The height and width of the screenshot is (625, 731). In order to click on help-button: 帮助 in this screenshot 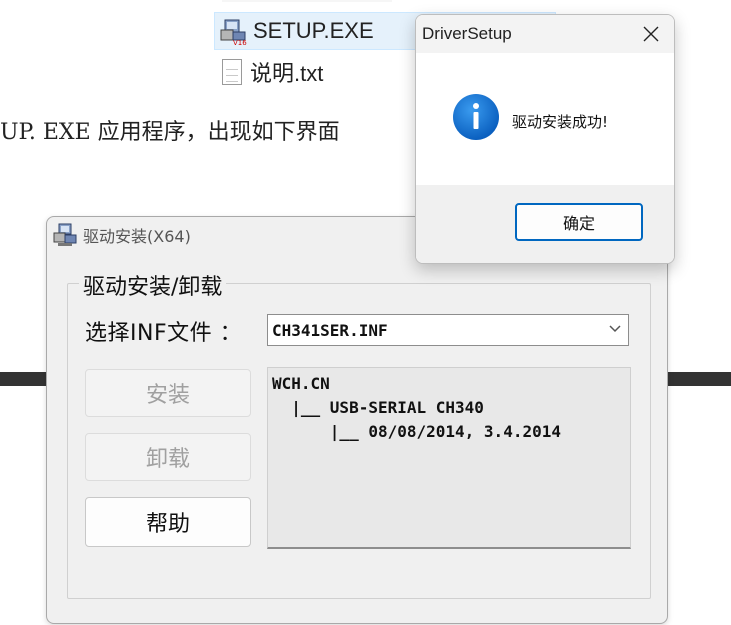, I will do `click(168, 522)`.